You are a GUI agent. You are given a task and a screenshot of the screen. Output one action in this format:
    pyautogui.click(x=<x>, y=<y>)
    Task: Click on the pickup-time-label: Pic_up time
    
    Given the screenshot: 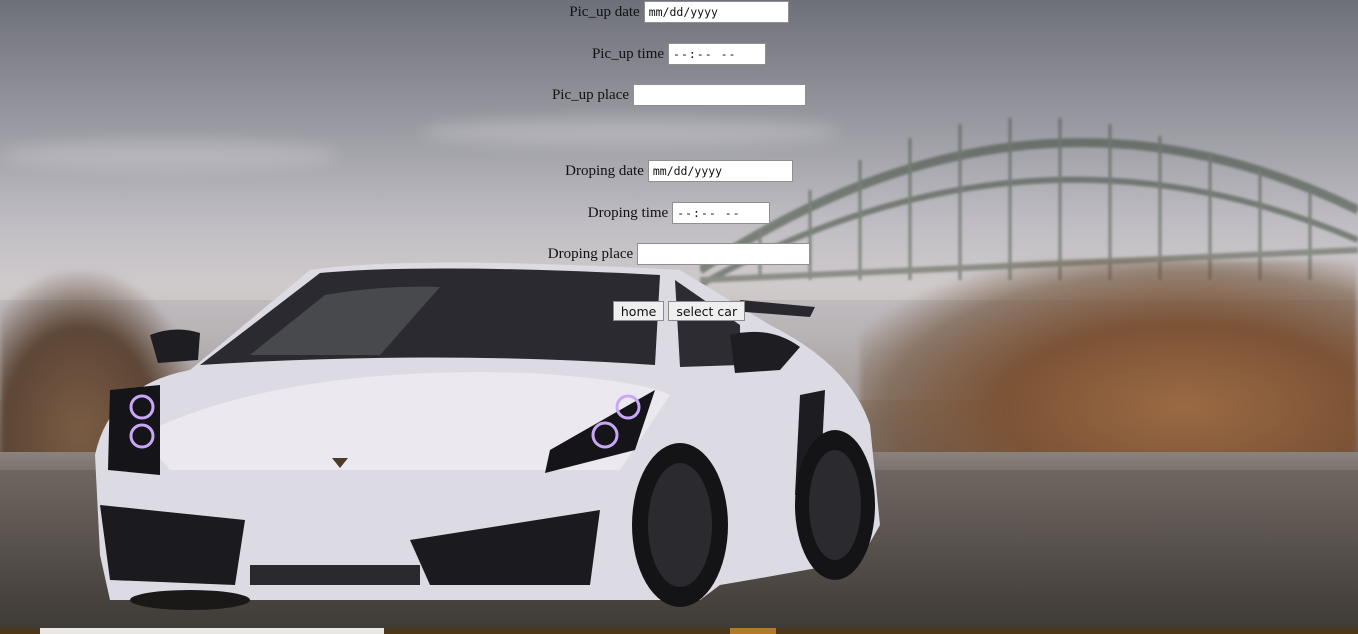 What is the action you would take?
    pyautogui.click(x=628, y=53)
    